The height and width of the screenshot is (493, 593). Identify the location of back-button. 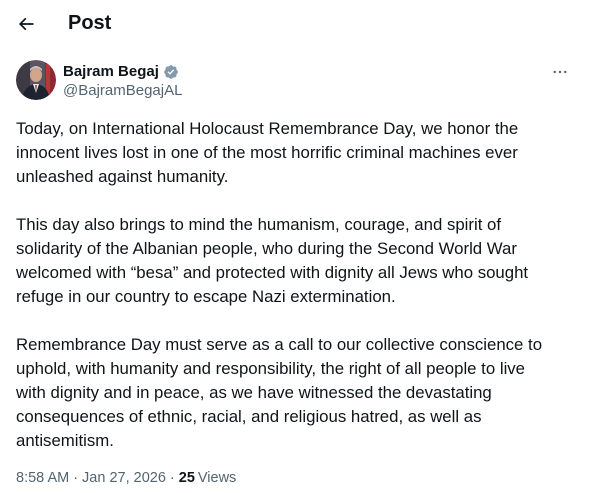
(26, 24).